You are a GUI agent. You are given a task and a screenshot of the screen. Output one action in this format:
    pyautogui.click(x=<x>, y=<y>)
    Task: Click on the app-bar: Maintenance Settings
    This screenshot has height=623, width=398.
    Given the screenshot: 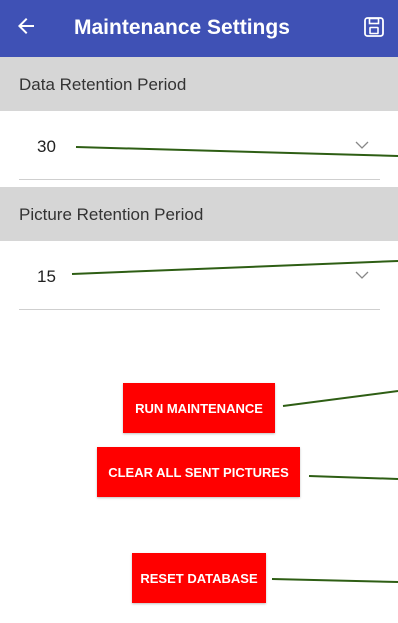 What is the action you would take?
    pyautogui.click(x=199, y=28)
    